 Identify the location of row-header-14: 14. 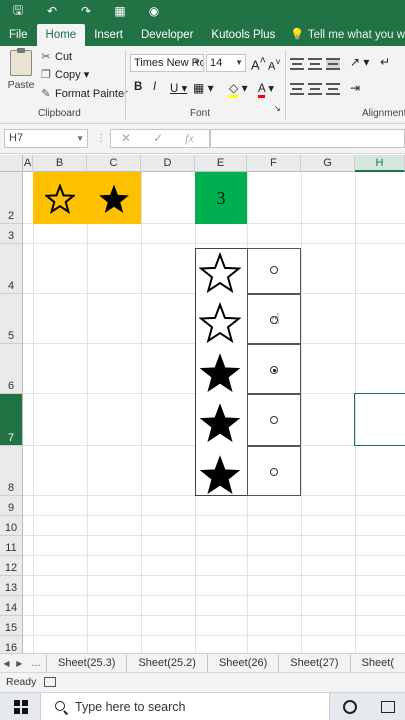
(11, 606).